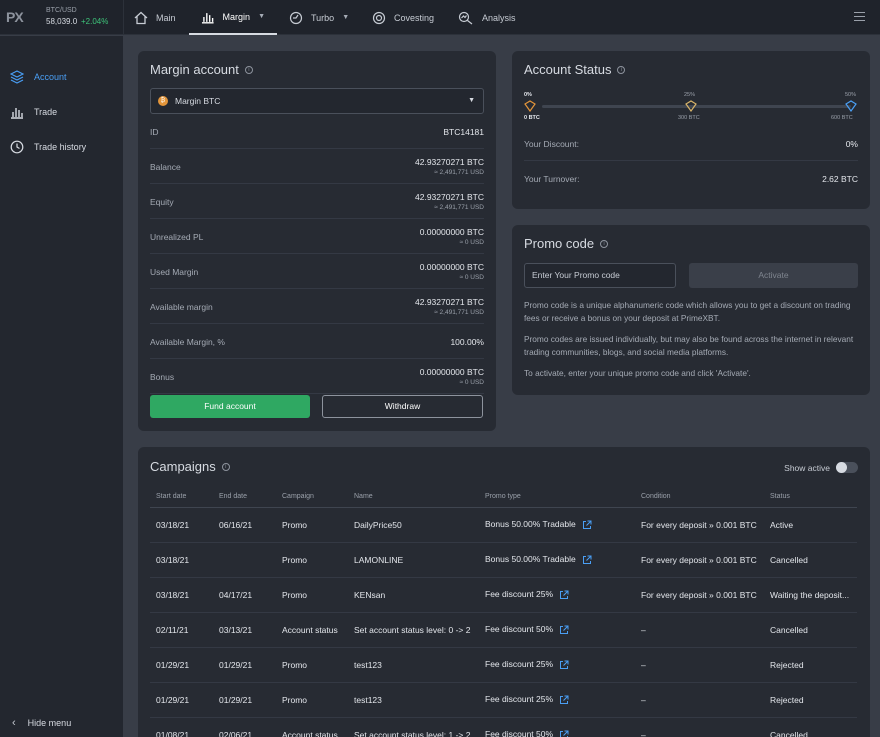 This screenshot has width=880, height=737. What do you see at coordinates (15, 17) in the screenshot?
I see `logo: PX` at bounding box center [15, 17].